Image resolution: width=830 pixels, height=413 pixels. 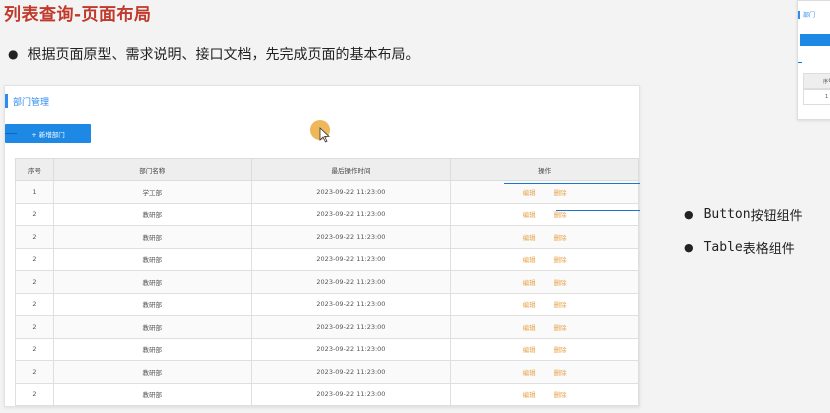 What do you see at coordinates (152, 192) in the screenshot?
I see `row-name: 学工部` at bounding box center [152, 192].